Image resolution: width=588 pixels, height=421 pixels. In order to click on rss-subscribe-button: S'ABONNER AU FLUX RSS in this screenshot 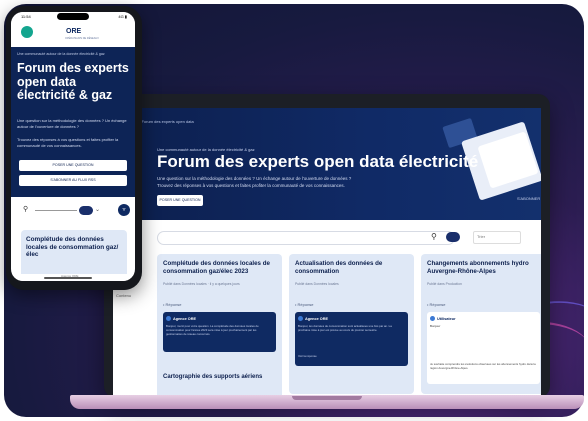, I will do `click(73, 180)`.